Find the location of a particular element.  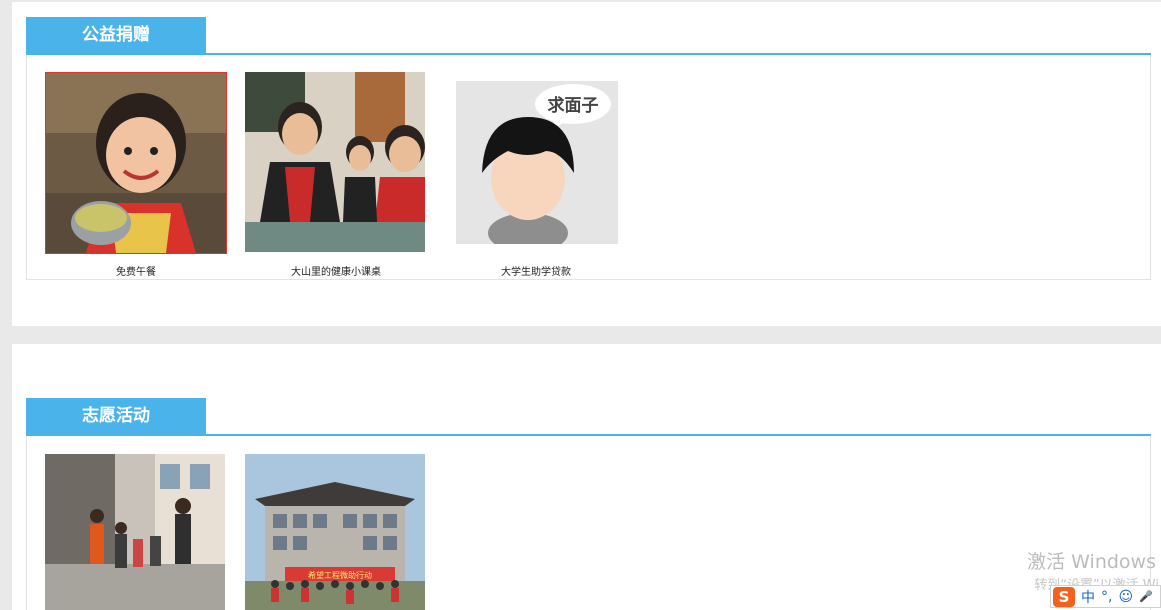

free-lunch-image is located at coordinates (136, 163).